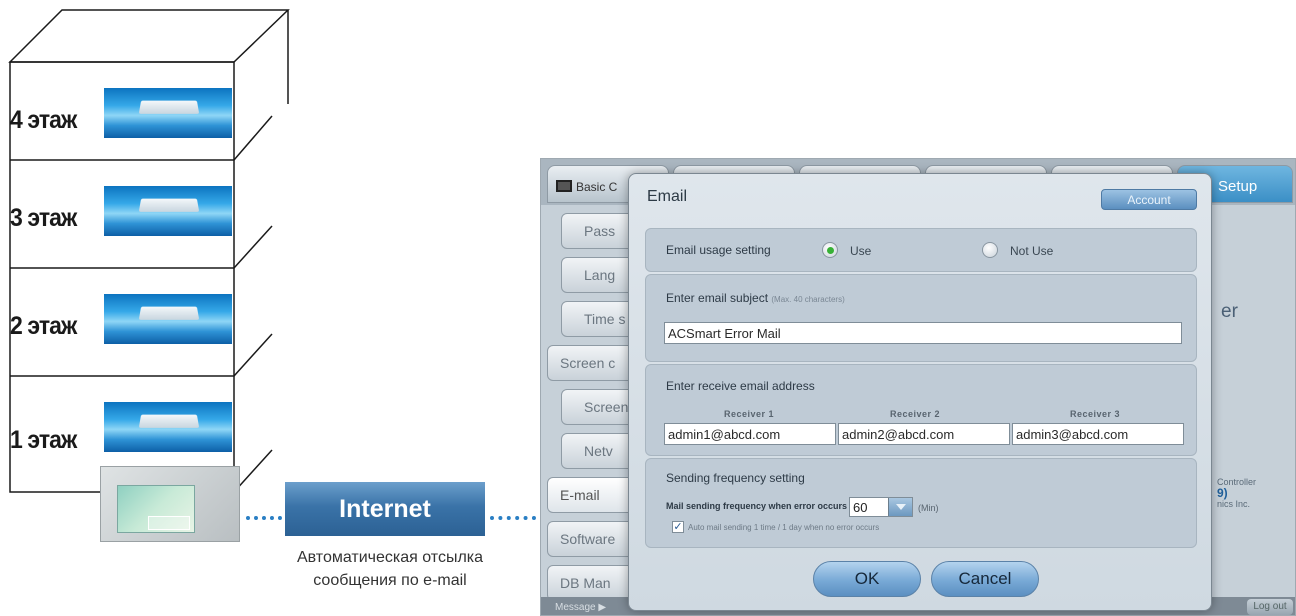 The image size is (1296, 616). Describe the element at coordinates (749, 414) in the screenshot. I see `receiver-1-header: Receiver 1` at that location.